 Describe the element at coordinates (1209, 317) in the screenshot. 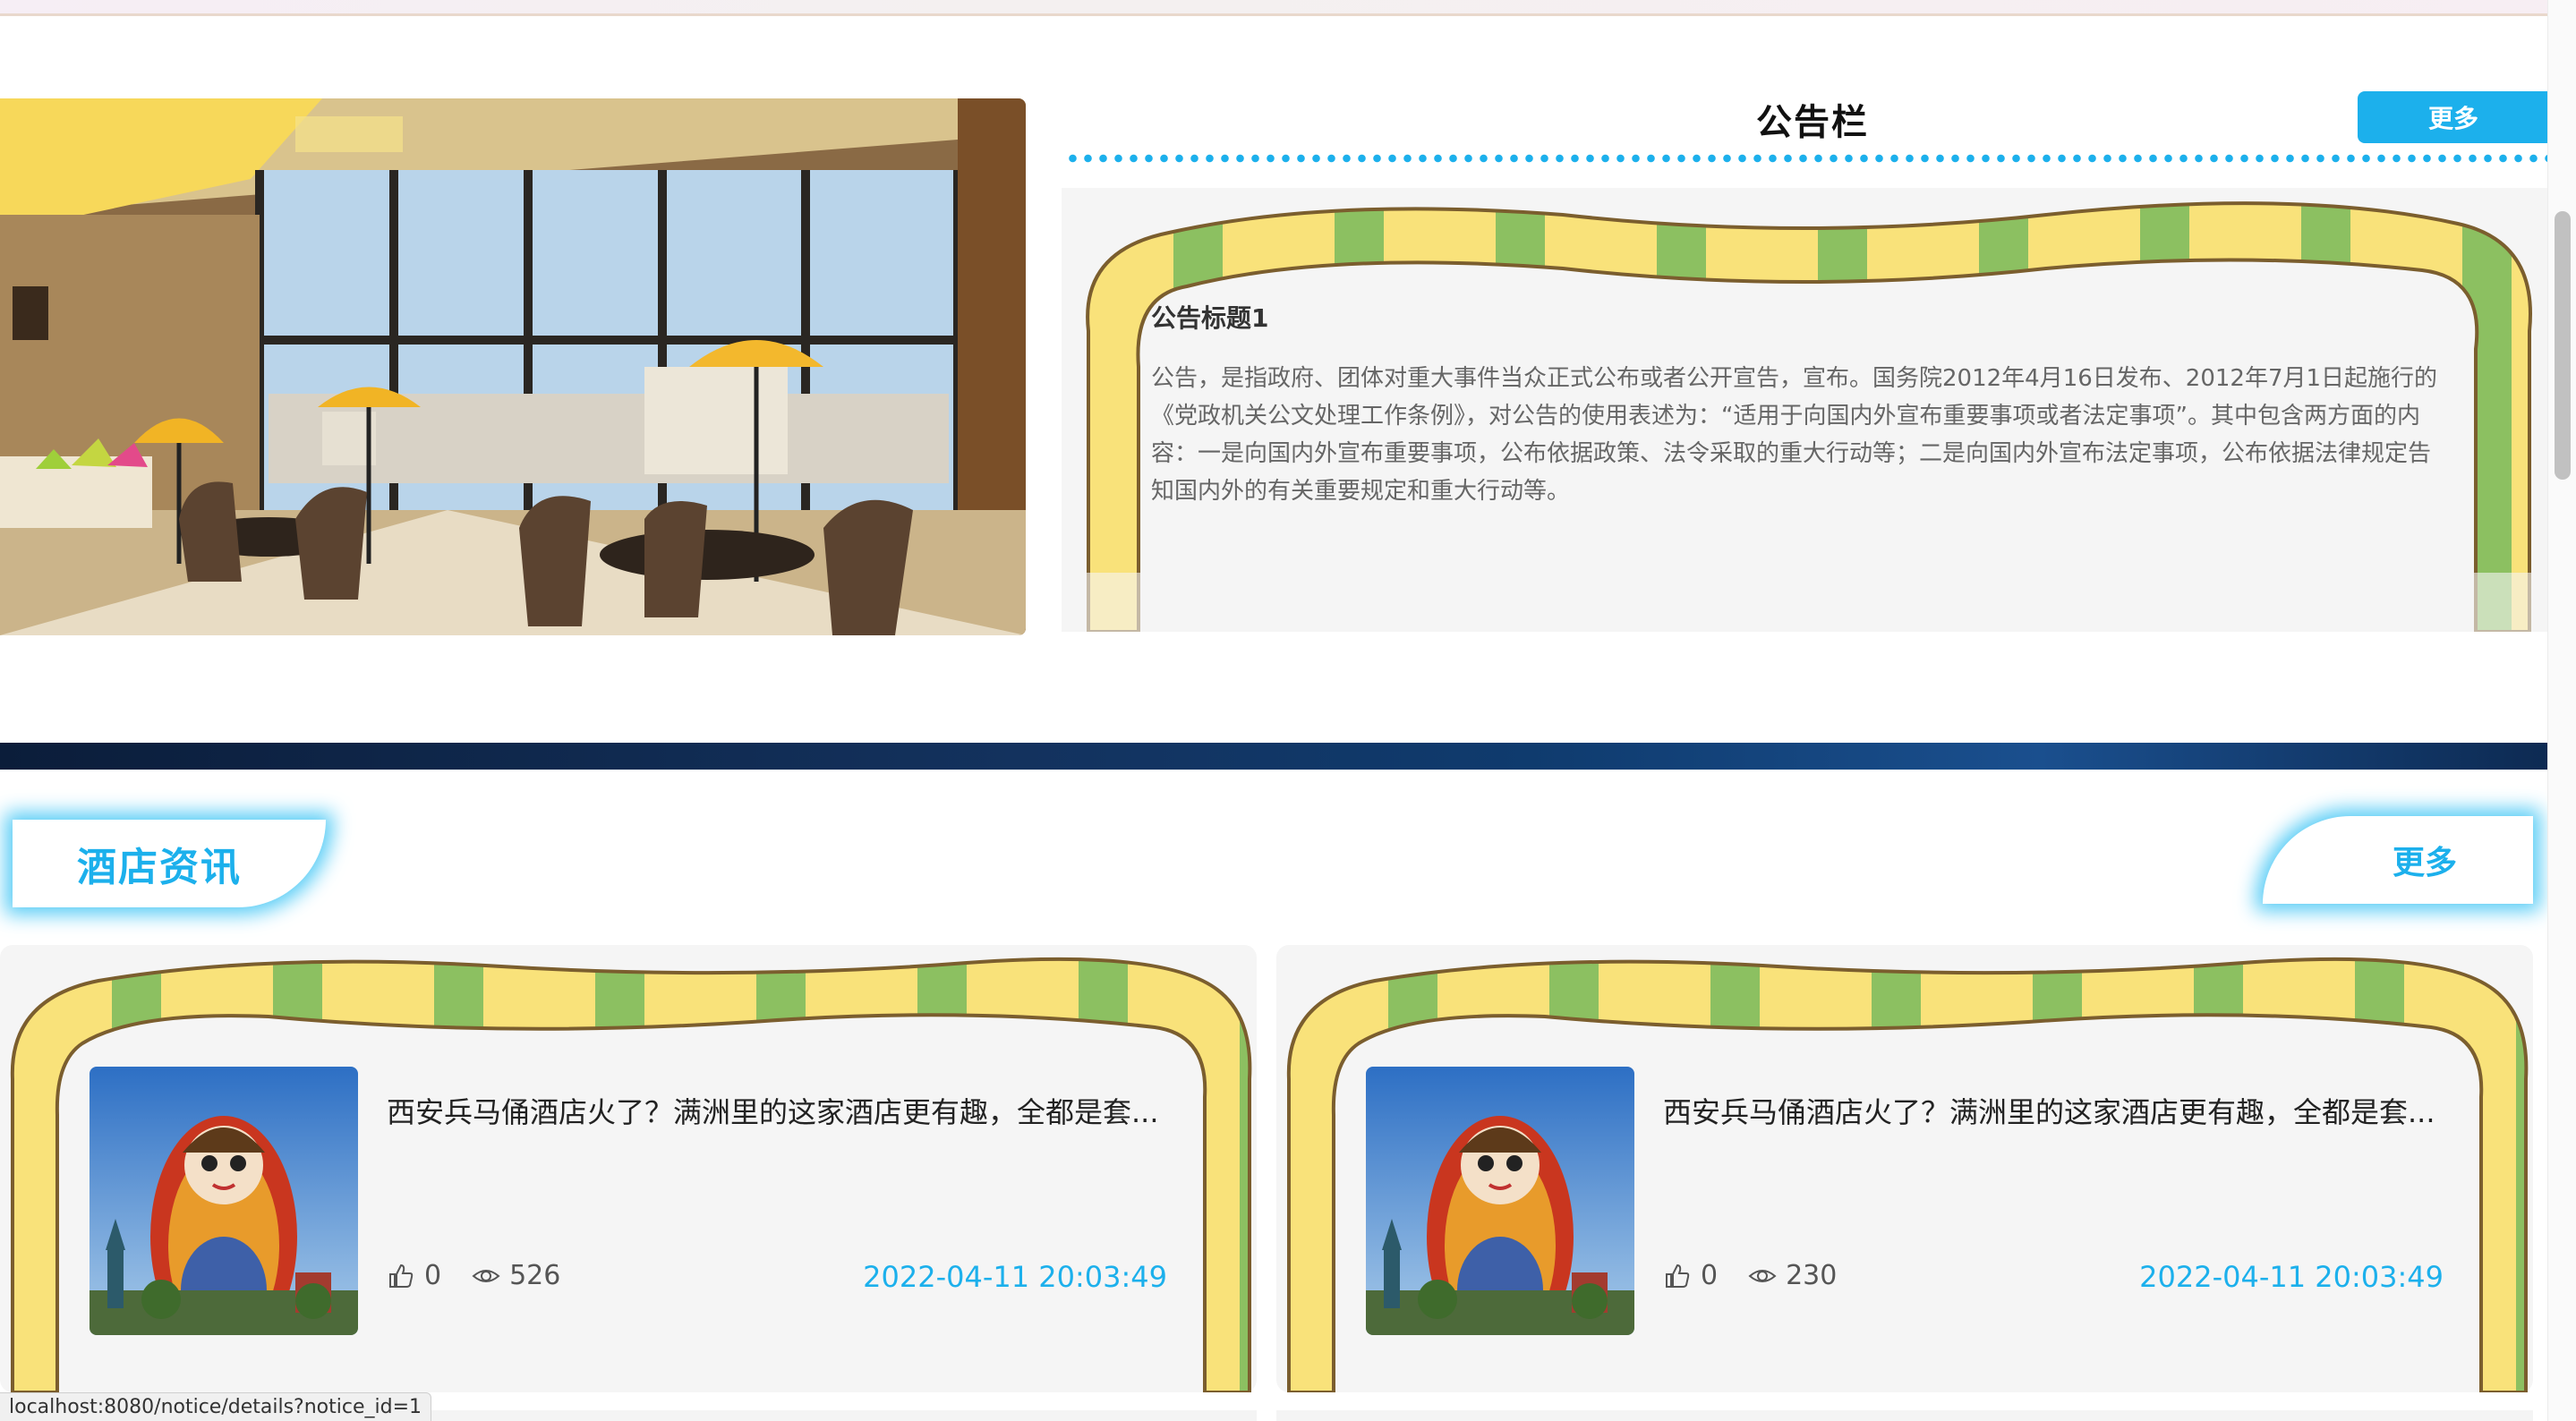

I see `notice-item-title: 公告标题1` at that location.